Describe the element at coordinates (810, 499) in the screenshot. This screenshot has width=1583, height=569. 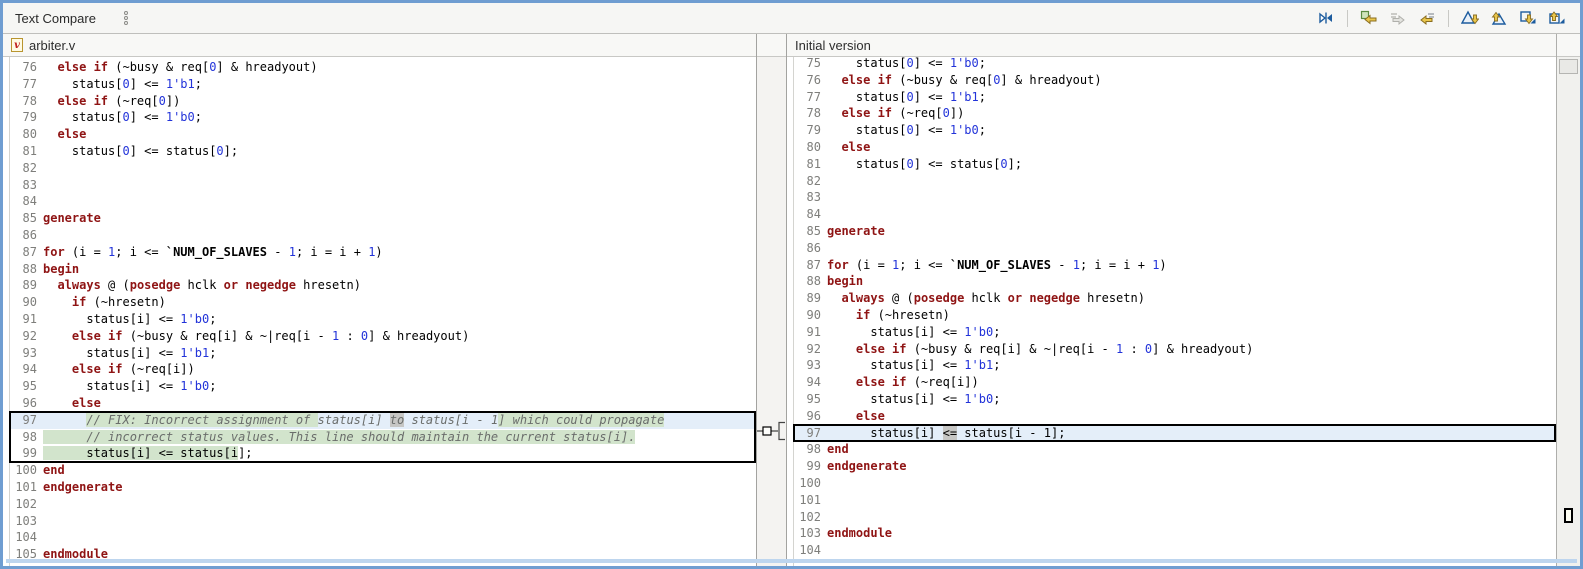
I see `line-number: 101` at that location.